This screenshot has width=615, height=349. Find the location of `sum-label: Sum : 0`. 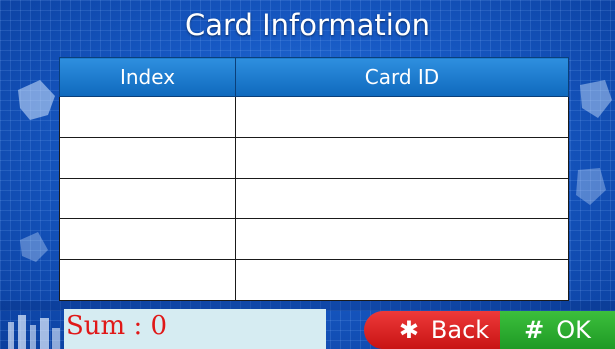

sum-label: Sum : 0 is located at coordinates (117, 326).